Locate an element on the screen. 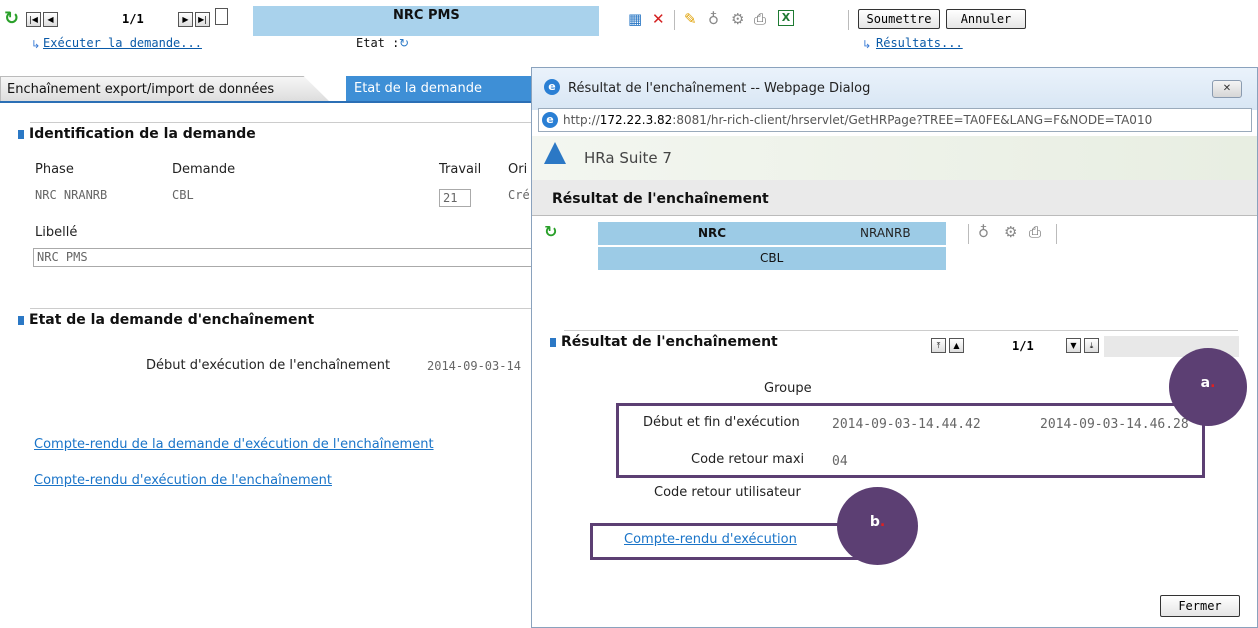  info-band: NRC NRANRB CBL is located at coordinates (772, 246).